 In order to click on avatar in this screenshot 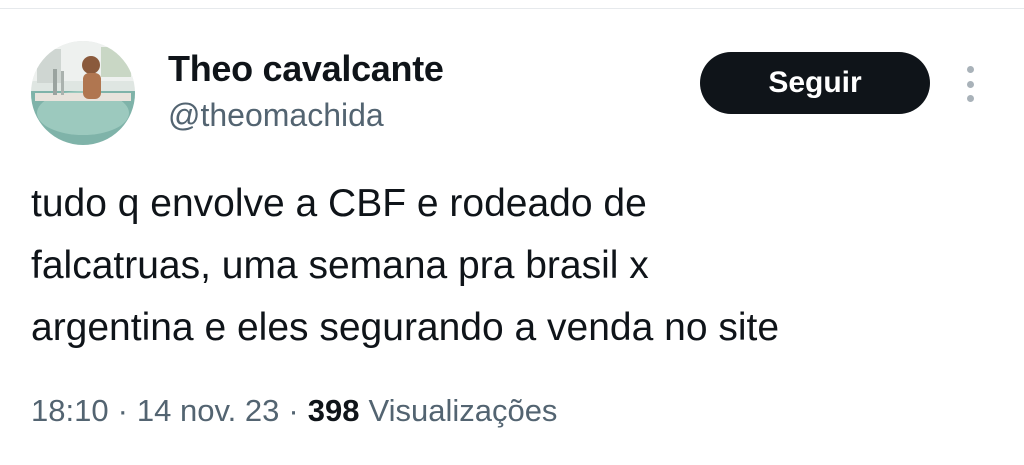, I will do `click(83, 93)`.